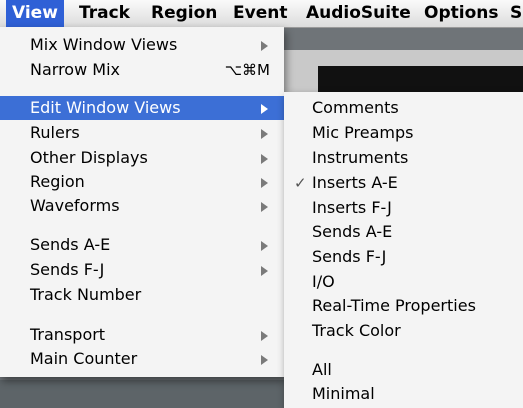 This screenshot has width=523, height=408. I want to click on menu-item-label: Sends A-E, so click(70, 244).